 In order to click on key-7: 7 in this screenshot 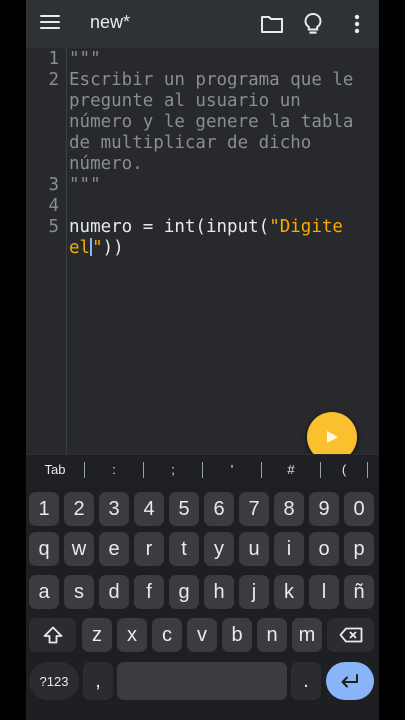, I will do `click(254, 509)`.